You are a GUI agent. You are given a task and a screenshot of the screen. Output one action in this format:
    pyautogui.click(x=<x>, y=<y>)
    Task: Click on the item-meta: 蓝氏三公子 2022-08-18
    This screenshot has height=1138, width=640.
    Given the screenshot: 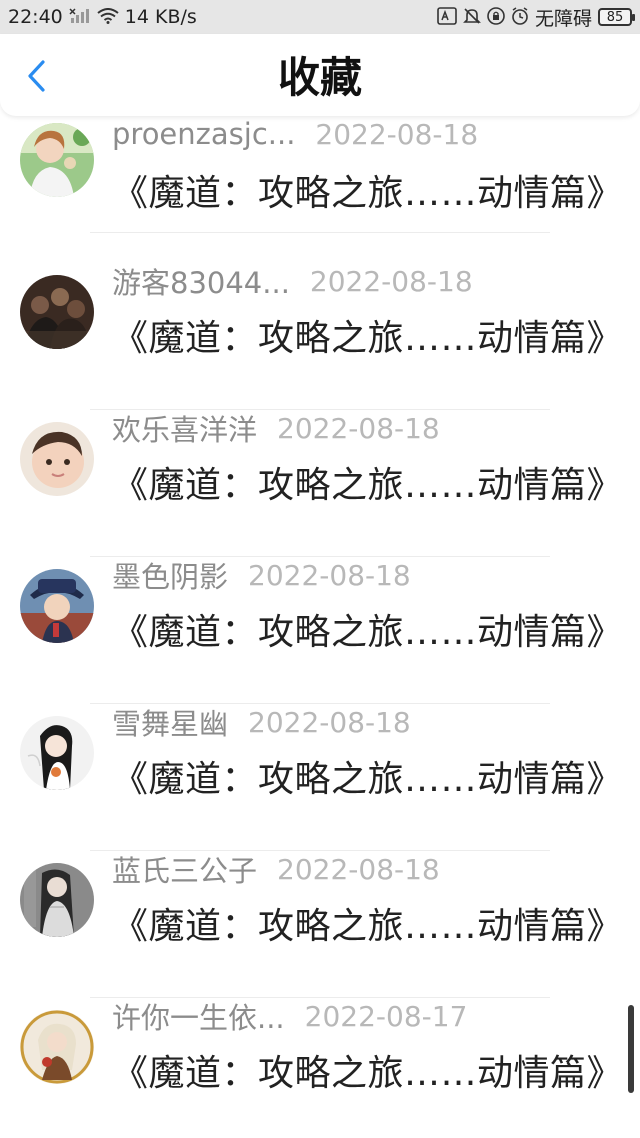 What is the action you would take?
    pyautogui.click(x=276, y=870)
    